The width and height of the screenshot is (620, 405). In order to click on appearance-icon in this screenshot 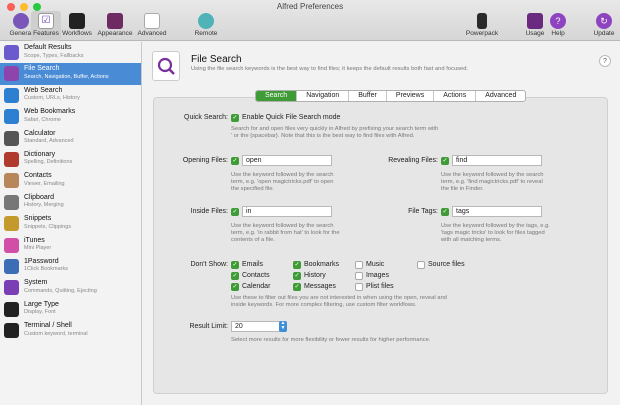, I will do `click(115, 21)`.